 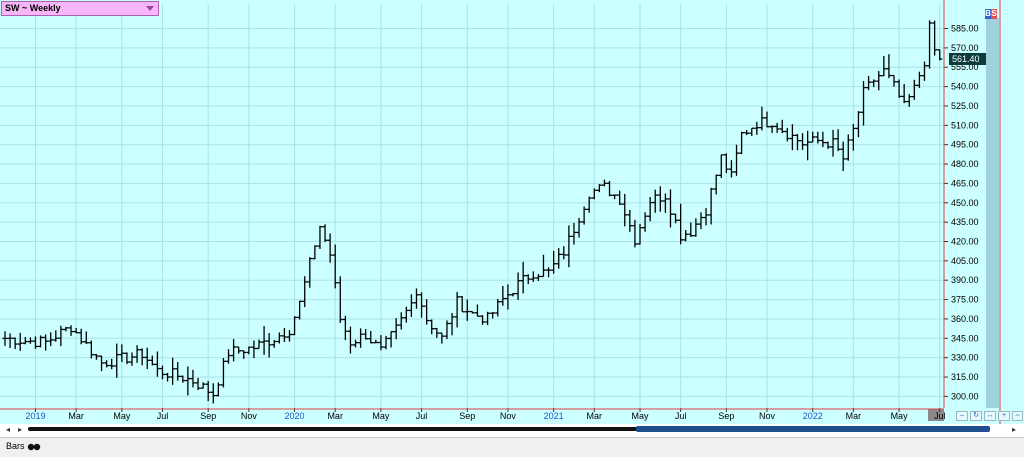 I want to click on symbol-selector: SW ~ Weekly, so click(x=80, y=8).